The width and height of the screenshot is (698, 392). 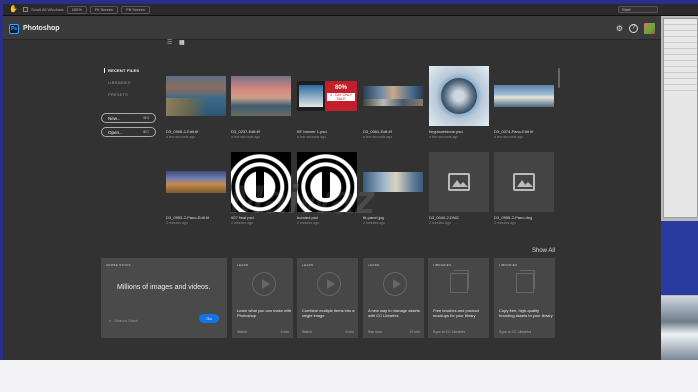 I want to click on file-name: BF banner 1.psd, so click(x=312, y=131).